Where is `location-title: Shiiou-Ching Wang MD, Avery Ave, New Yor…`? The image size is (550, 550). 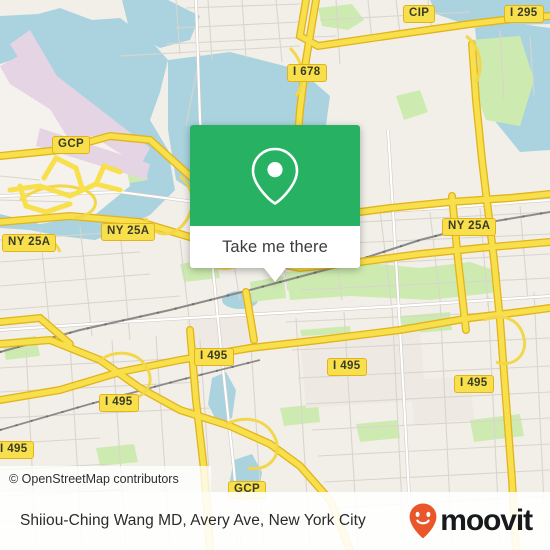
location-title: Shiiou-Ching Wang MD, Avery Ave, New Yor… is located at coordinates (193, 520).